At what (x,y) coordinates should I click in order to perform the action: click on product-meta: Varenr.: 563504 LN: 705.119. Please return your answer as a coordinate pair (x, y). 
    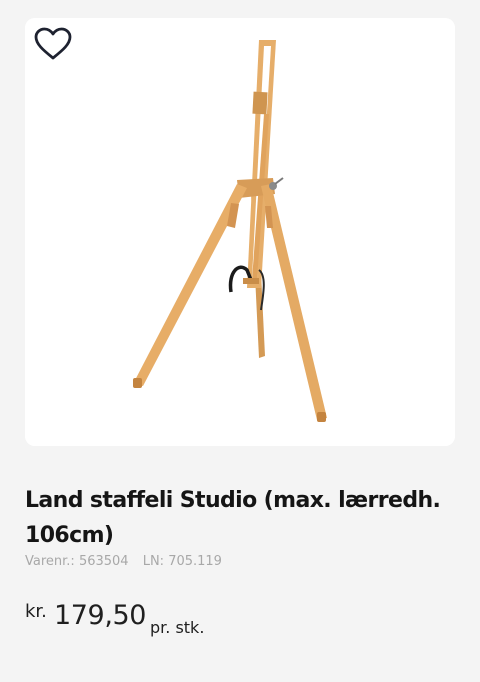
    Looking at the image, I should click on (123, 561).